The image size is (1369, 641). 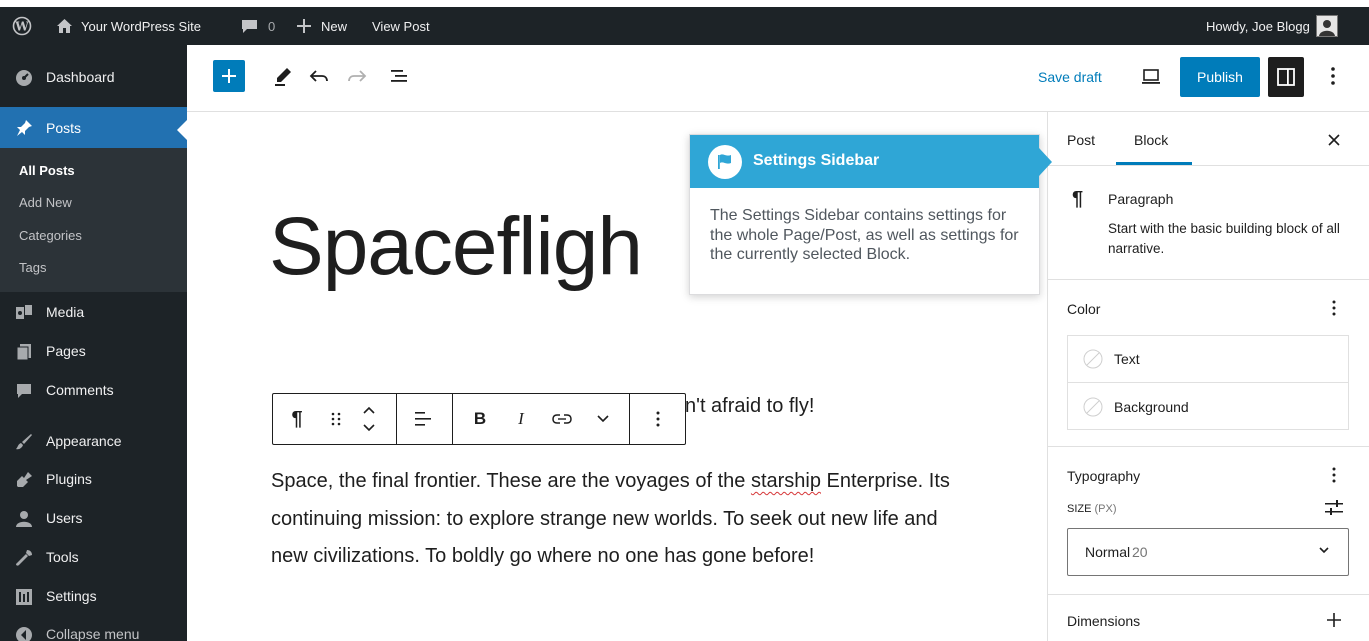 What do you see at coordinates (47, 170) in the screenshot?
I see `submenu-item-all-posts: All Posts` at bounding box center [47, 170].